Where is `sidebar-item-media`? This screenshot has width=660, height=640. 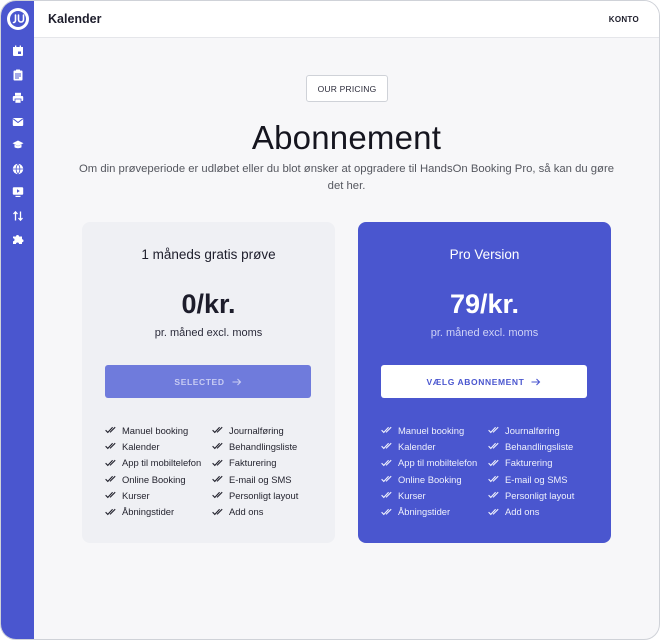 sidebar-item-media is located at coordinates (18, 192).